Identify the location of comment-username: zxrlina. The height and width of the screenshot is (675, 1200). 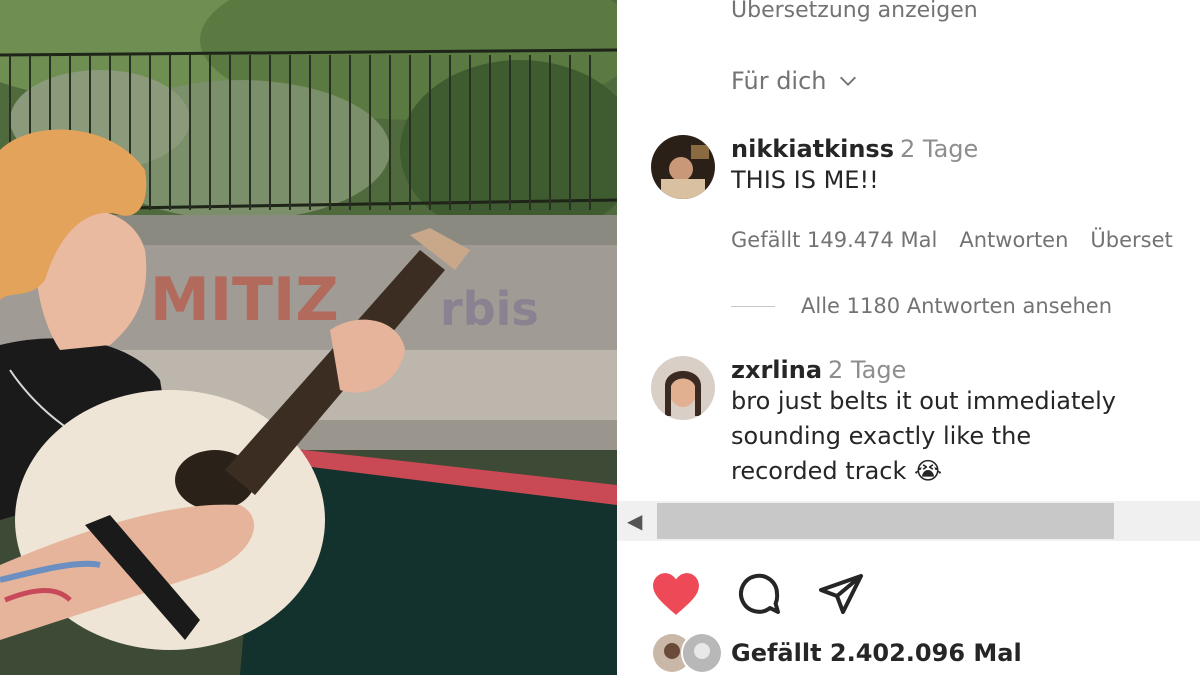
(776, 370).